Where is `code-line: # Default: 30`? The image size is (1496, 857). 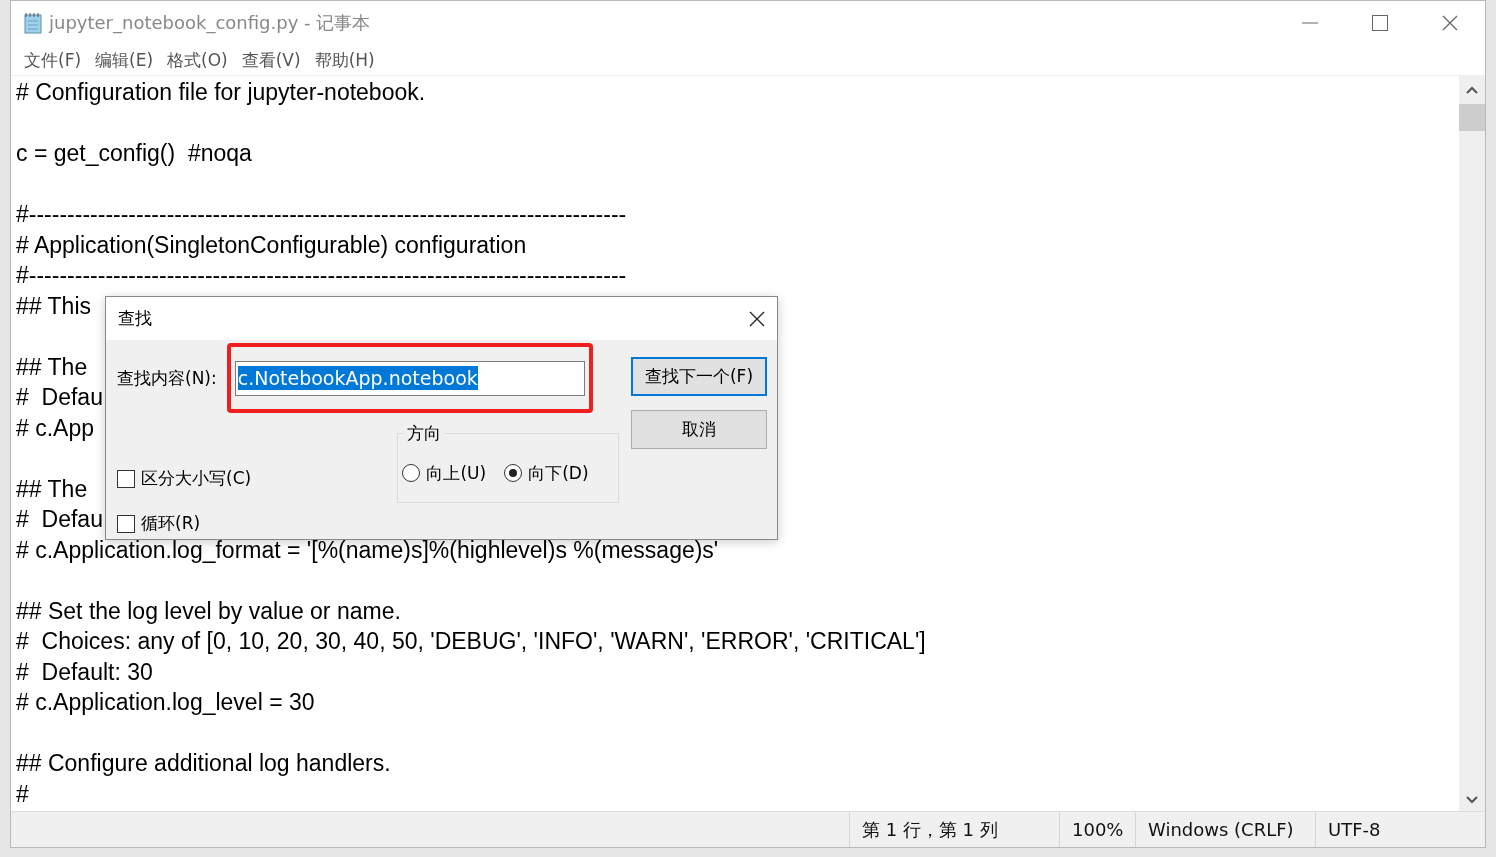
code-line: # Default: 30 is located at coordinates (84, 672).